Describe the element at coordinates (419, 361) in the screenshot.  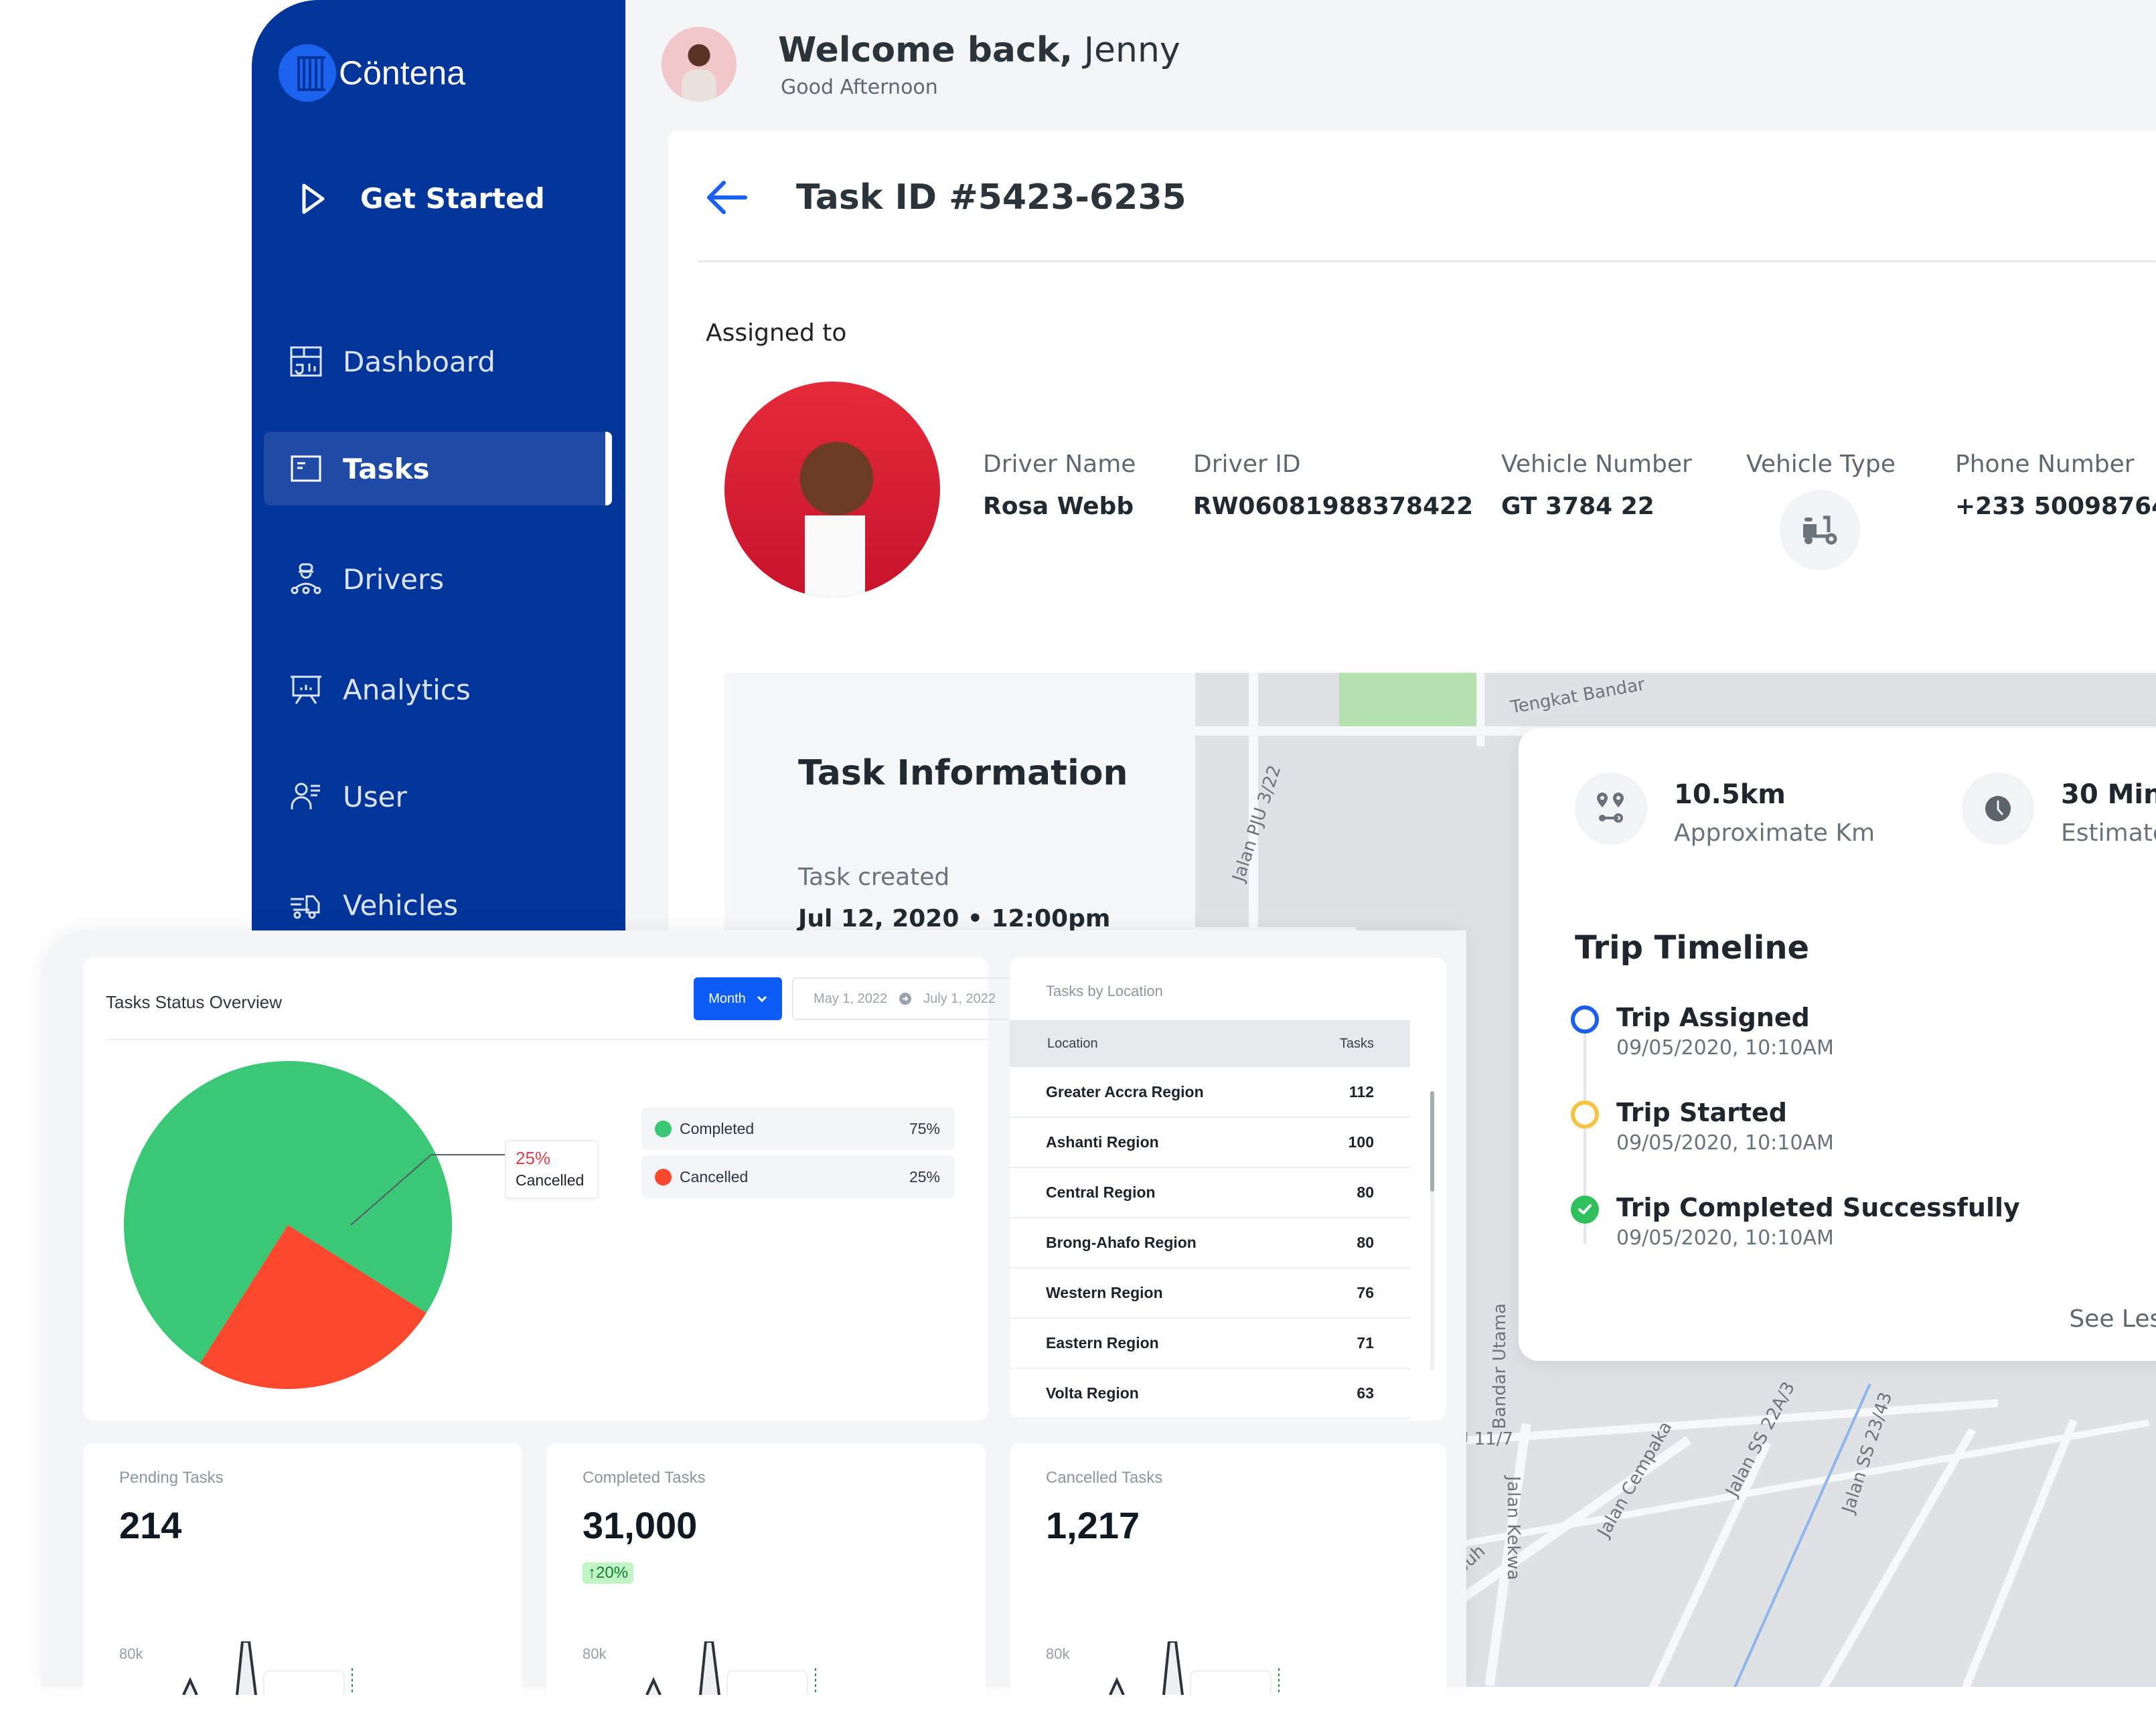
I see `sidebar-item-label: Dashboard` at that location.